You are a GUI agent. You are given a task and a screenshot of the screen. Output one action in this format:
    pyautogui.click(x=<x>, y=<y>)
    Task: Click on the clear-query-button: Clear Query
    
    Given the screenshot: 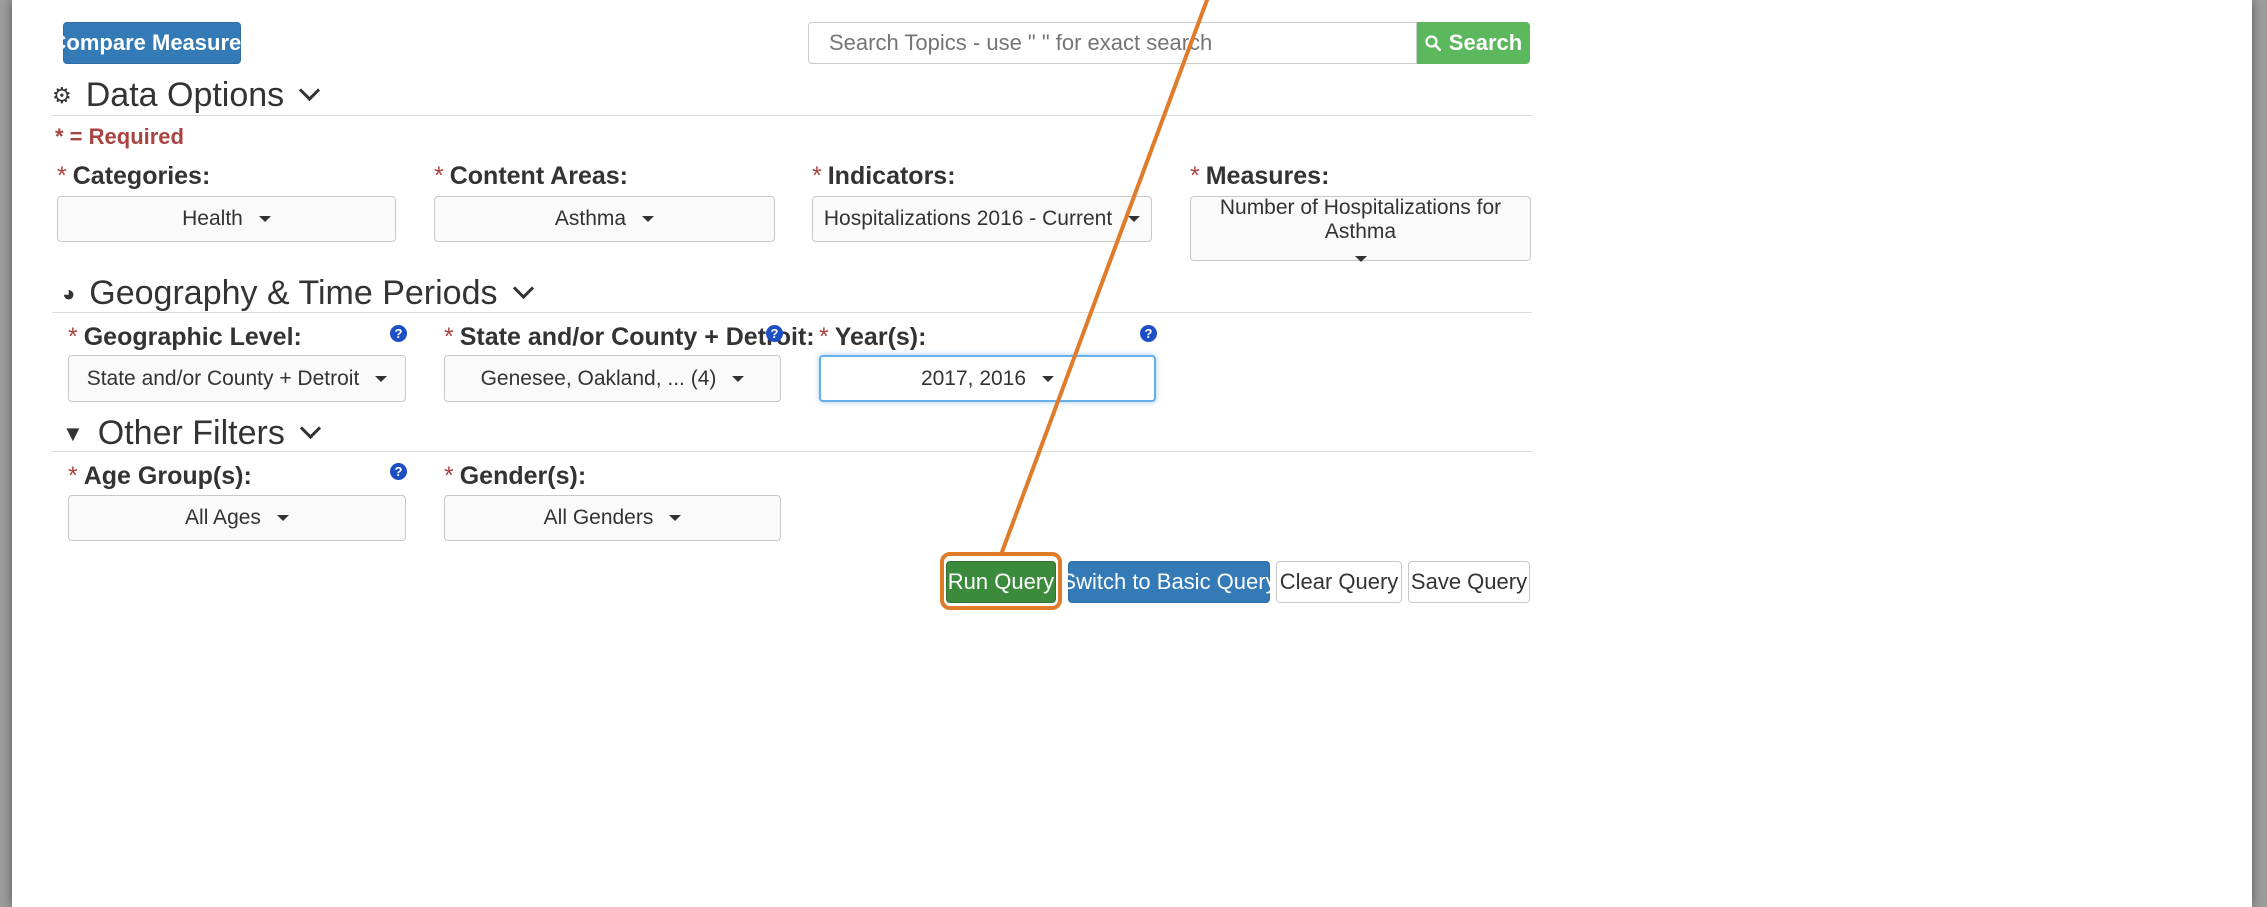 What is the action you would take?
    pyautogui.click(x=1339, y=582)
    